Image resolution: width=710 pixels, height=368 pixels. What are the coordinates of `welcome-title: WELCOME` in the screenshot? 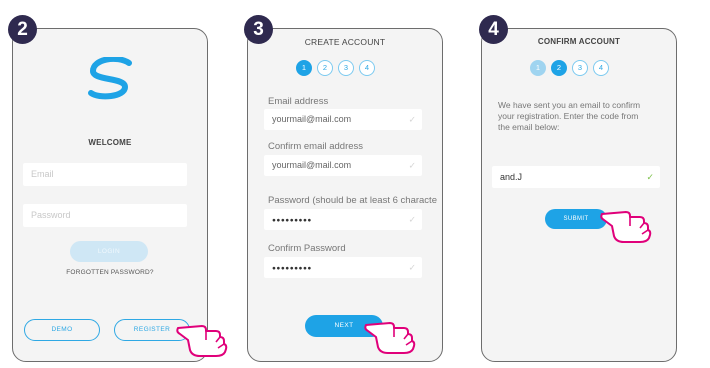 It's located at (110, 142).